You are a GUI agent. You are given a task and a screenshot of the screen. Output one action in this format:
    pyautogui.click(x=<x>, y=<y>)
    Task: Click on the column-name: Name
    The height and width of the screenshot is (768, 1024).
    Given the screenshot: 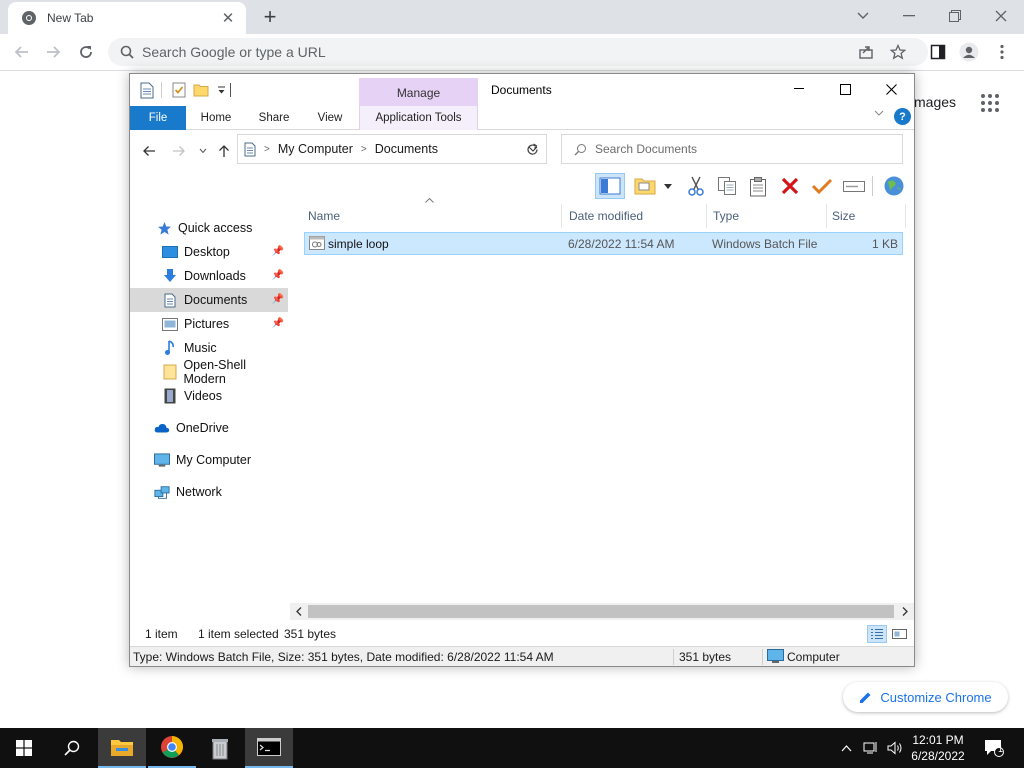 What is the action you would take?
    pyautogui.click(x=433, y=216)
    